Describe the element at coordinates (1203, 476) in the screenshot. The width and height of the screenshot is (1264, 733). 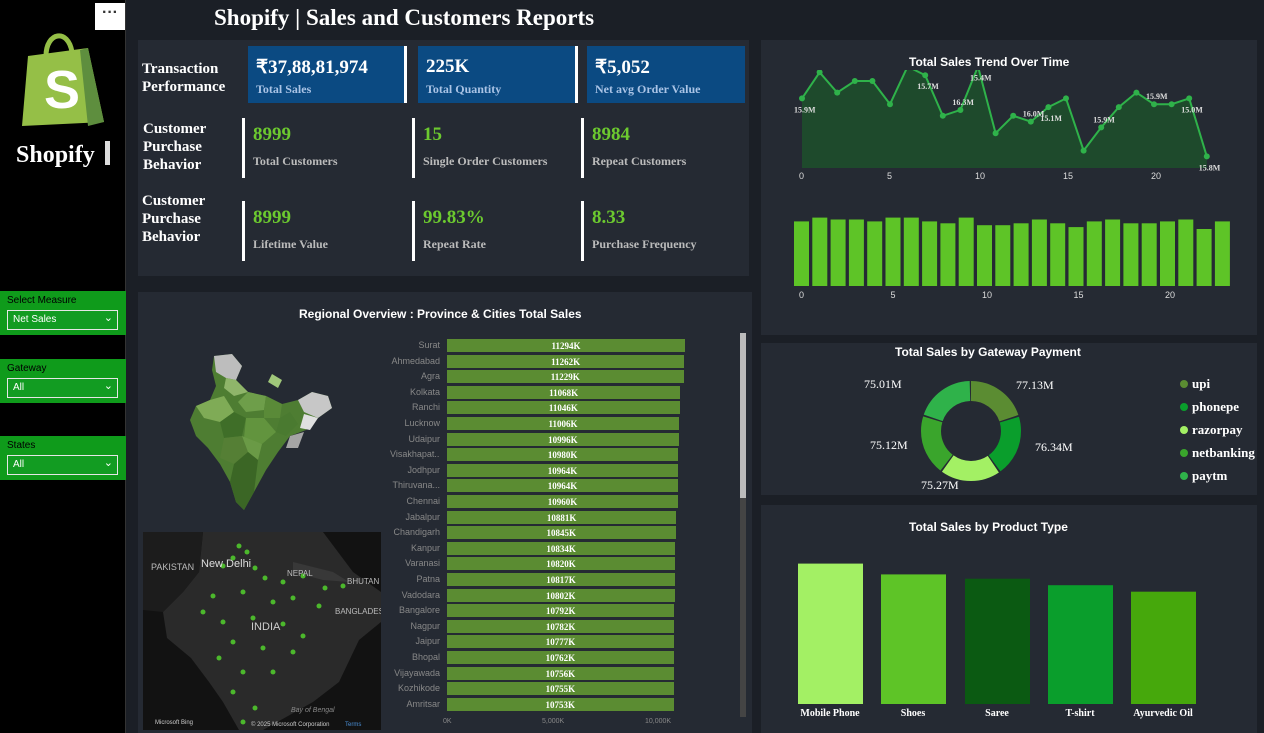
I see `legend-item-paytm: paytm` at that location.